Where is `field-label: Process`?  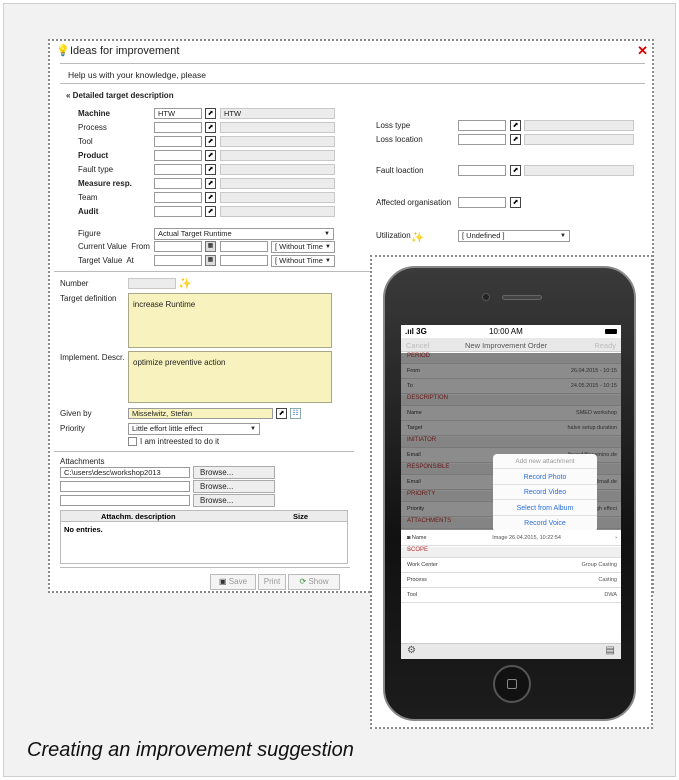
field-label: Process is located at coordinates (92, 127).